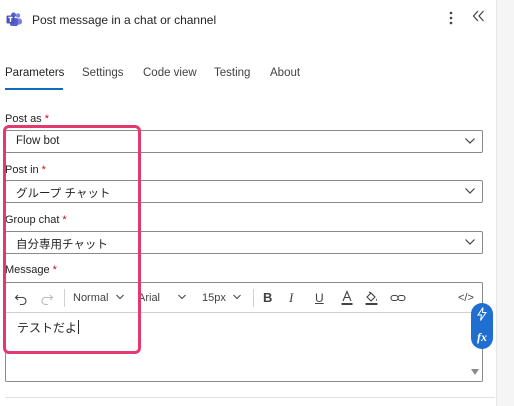  I want to click on bold-button: B, so click(267, 298).